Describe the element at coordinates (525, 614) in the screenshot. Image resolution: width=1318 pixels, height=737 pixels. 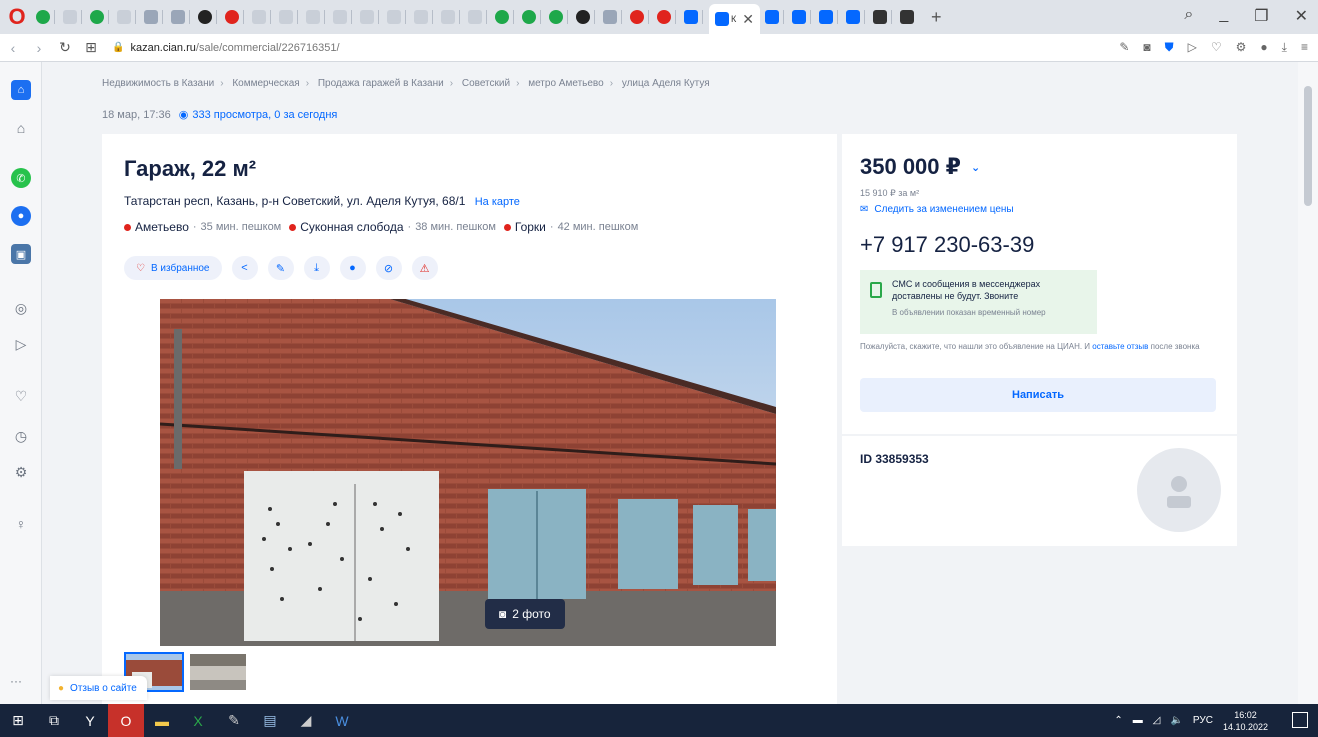
I see `photo-count-badge: ◙ 2 фото` at that location.